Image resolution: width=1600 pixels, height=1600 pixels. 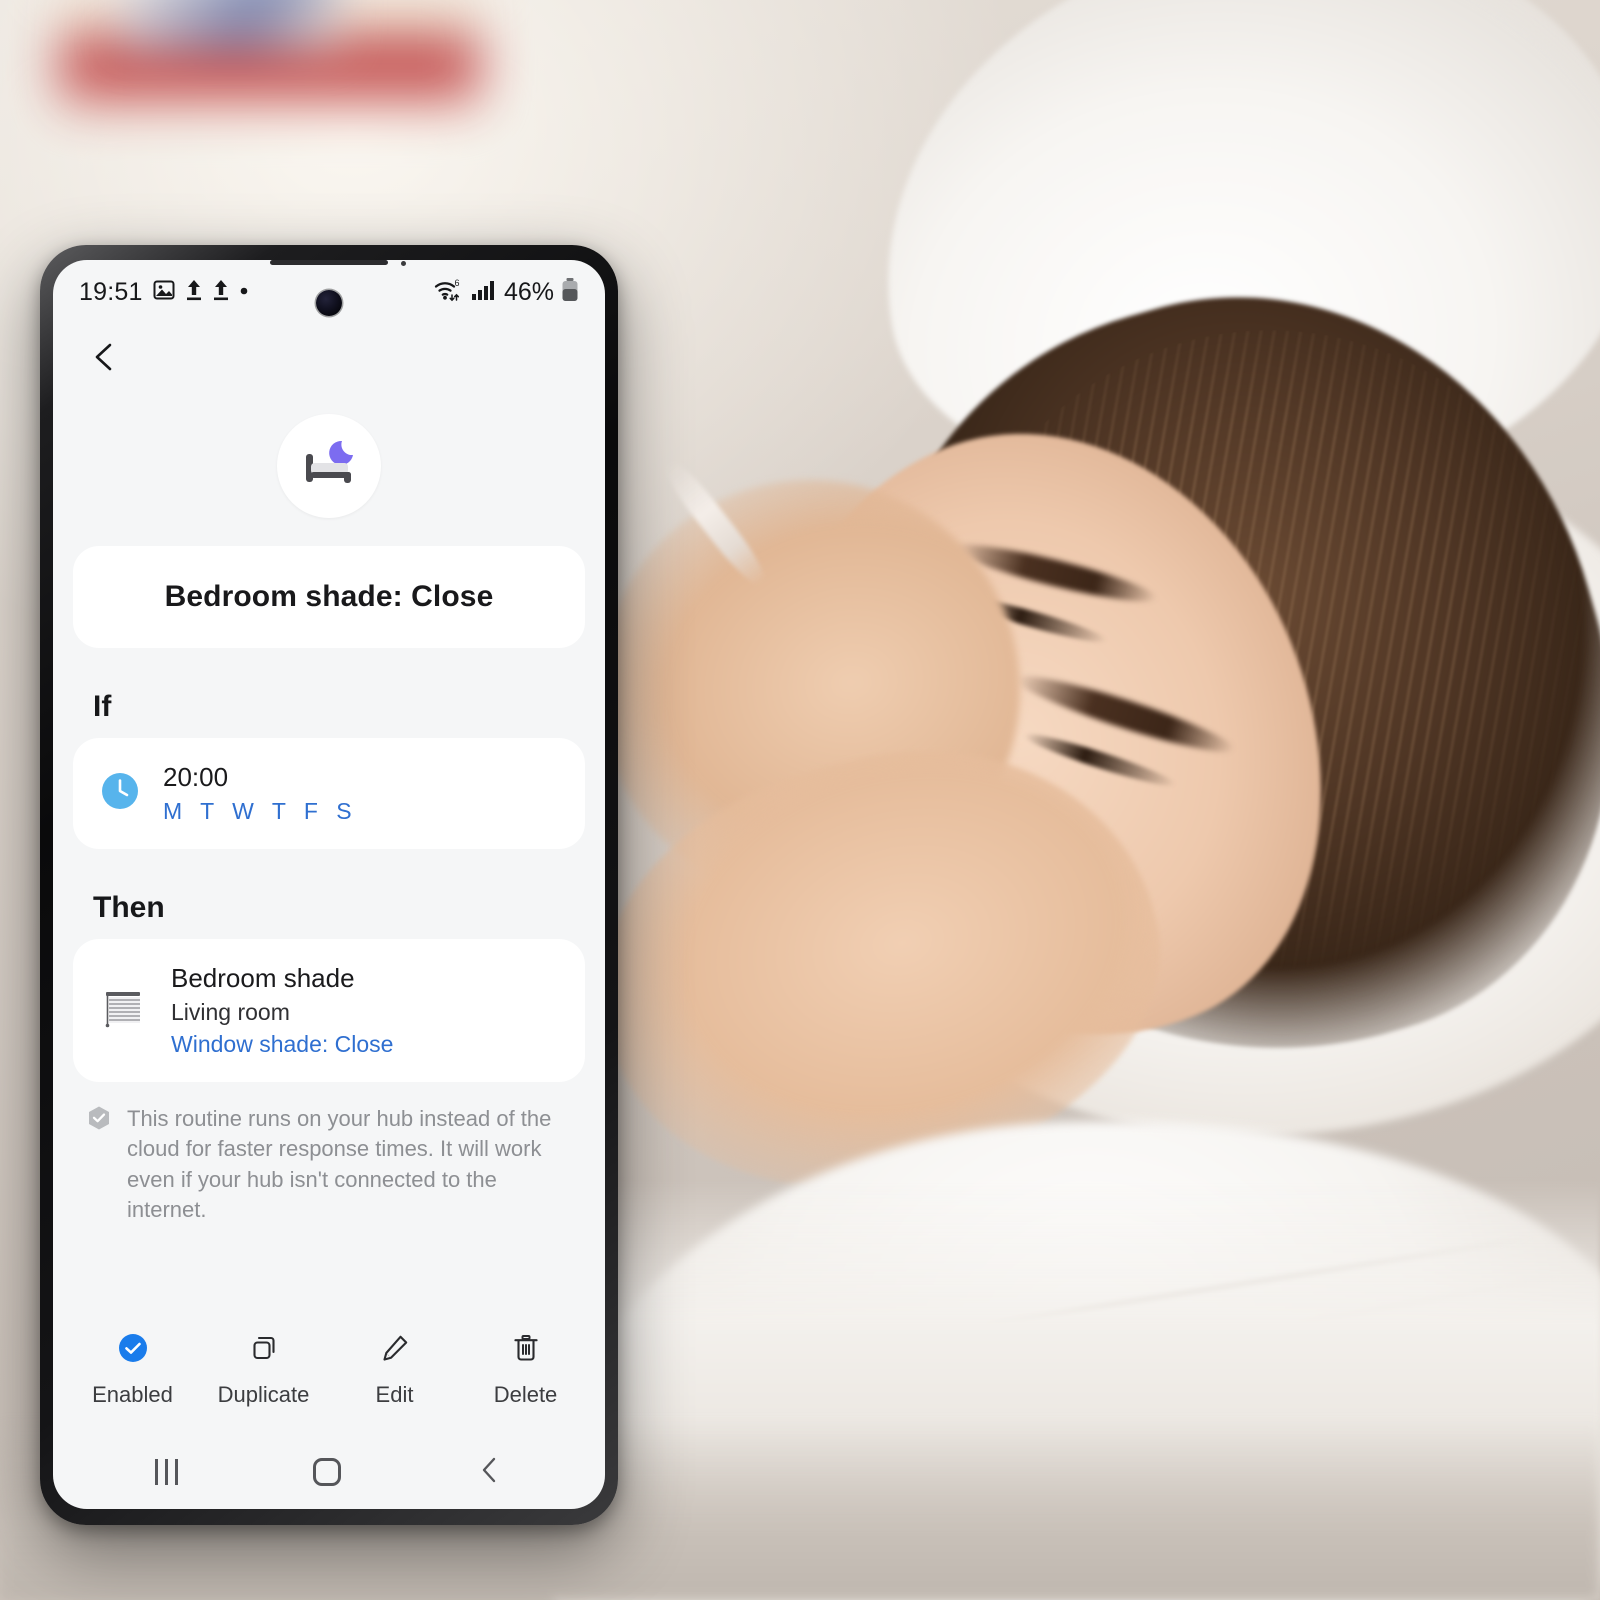 What do you see at coordinates (230, 25) in the screenshot?
I see `blurred-shelf-decor` at bounding box center [230, 25].